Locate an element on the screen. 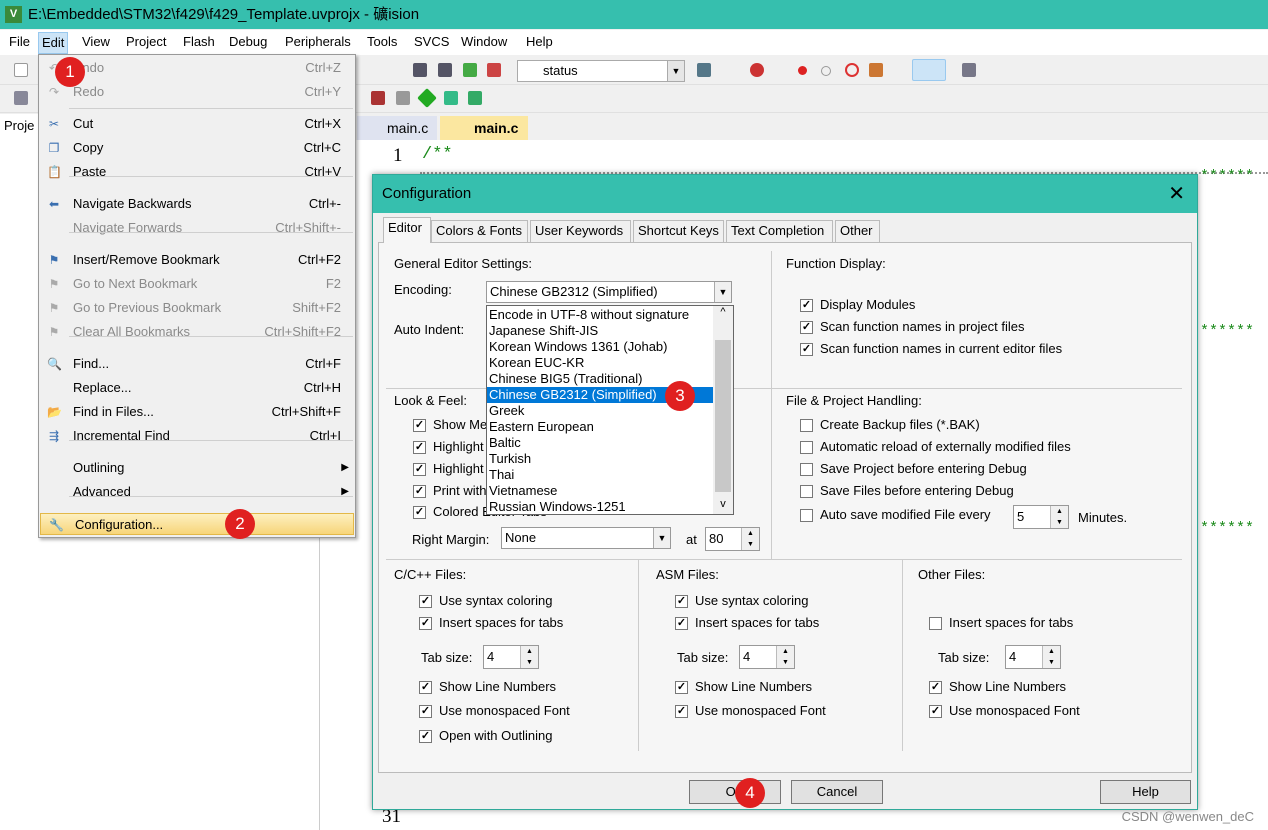  encoding-option: Thai is located at coordinates (600, 475).